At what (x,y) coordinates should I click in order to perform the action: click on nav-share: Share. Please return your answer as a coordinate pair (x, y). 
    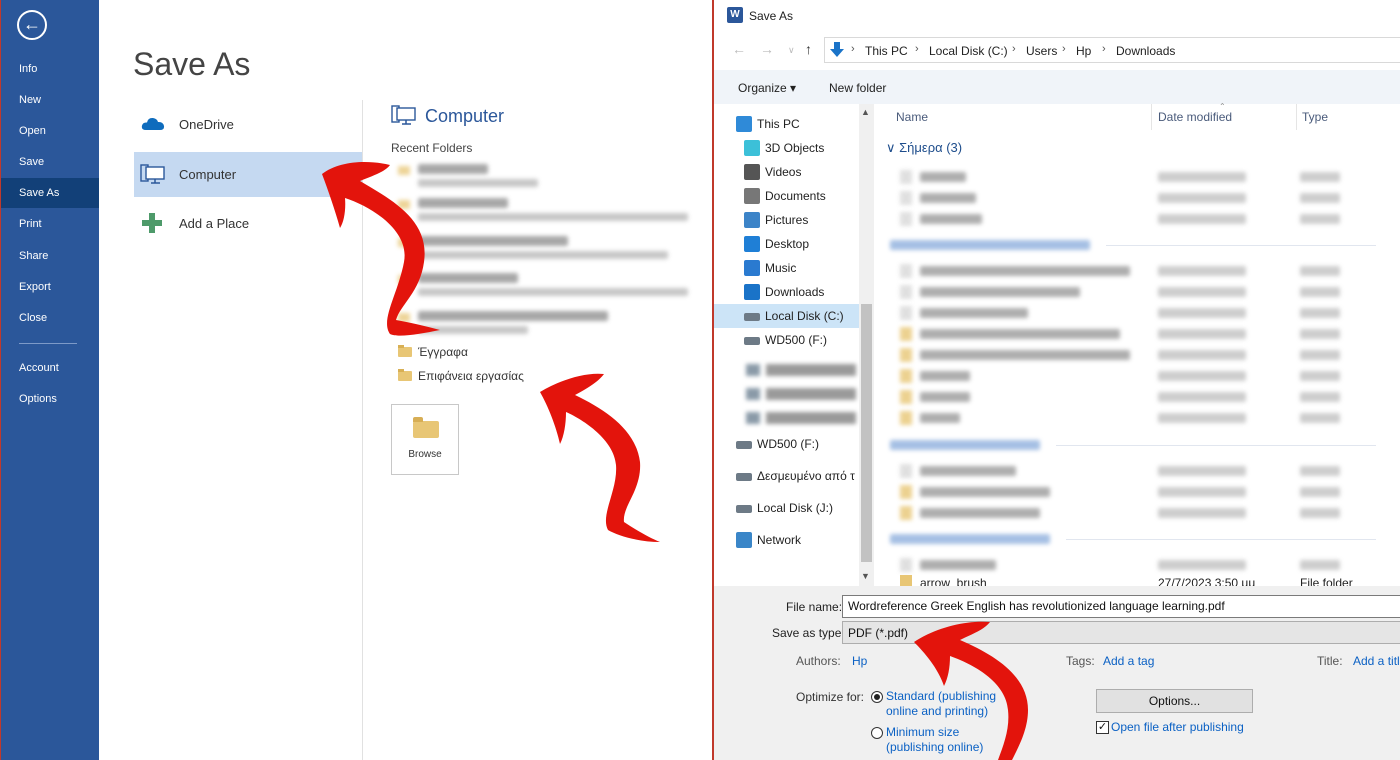
    Looking at the image, I should click on (50, 256).